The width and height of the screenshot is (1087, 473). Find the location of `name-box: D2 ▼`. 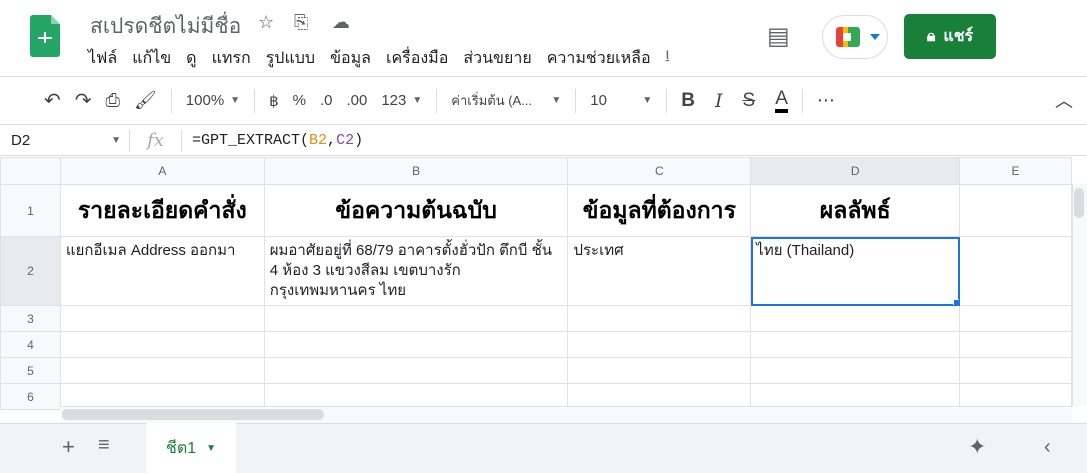

name-box: D2 ▼ is located at coordinates (65, 140).